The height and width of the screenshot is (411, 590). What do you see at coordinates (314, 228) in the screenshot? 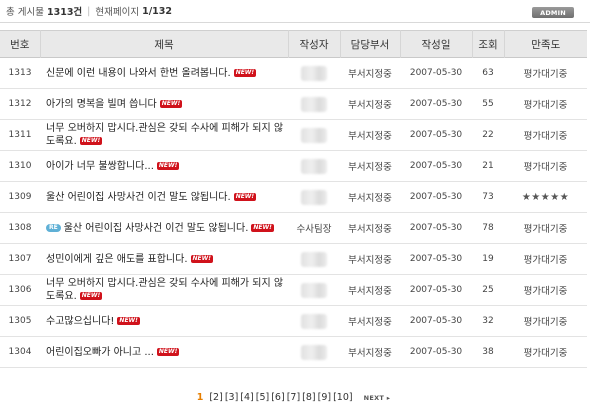
I see `post-author: 수사팀장` at bounding box center [314, 228].